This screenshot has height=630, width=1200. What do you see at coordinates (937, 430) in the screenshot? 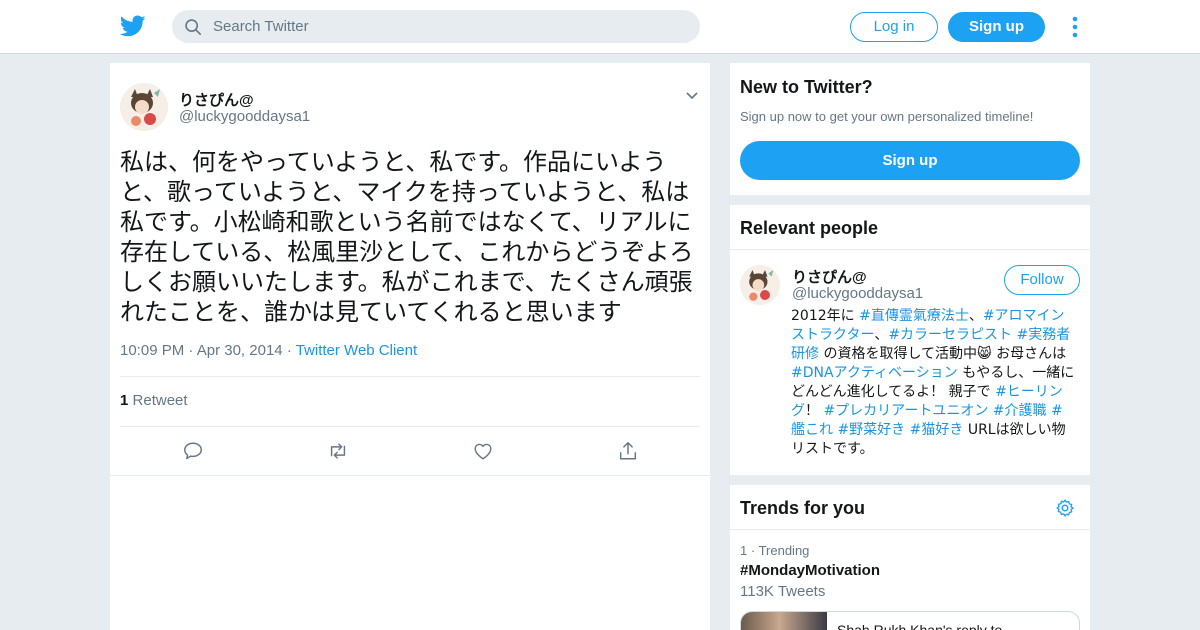
I see `hashtag-link: #猫好き` at bounding box center [937, 430].